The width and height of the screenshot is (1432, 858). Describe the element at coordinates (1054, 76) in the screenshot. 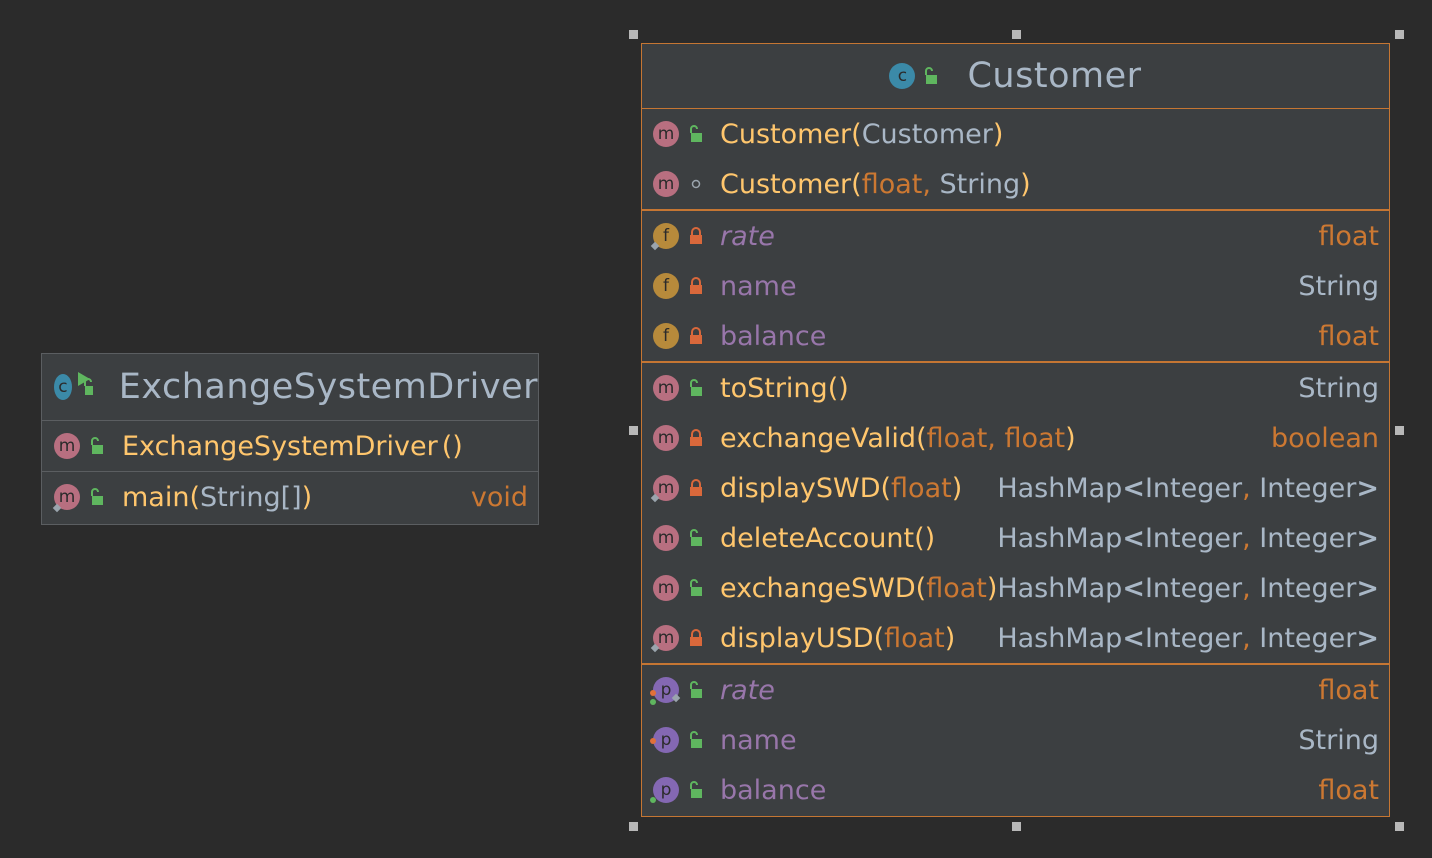

I see `class-title: Customer` at that location.